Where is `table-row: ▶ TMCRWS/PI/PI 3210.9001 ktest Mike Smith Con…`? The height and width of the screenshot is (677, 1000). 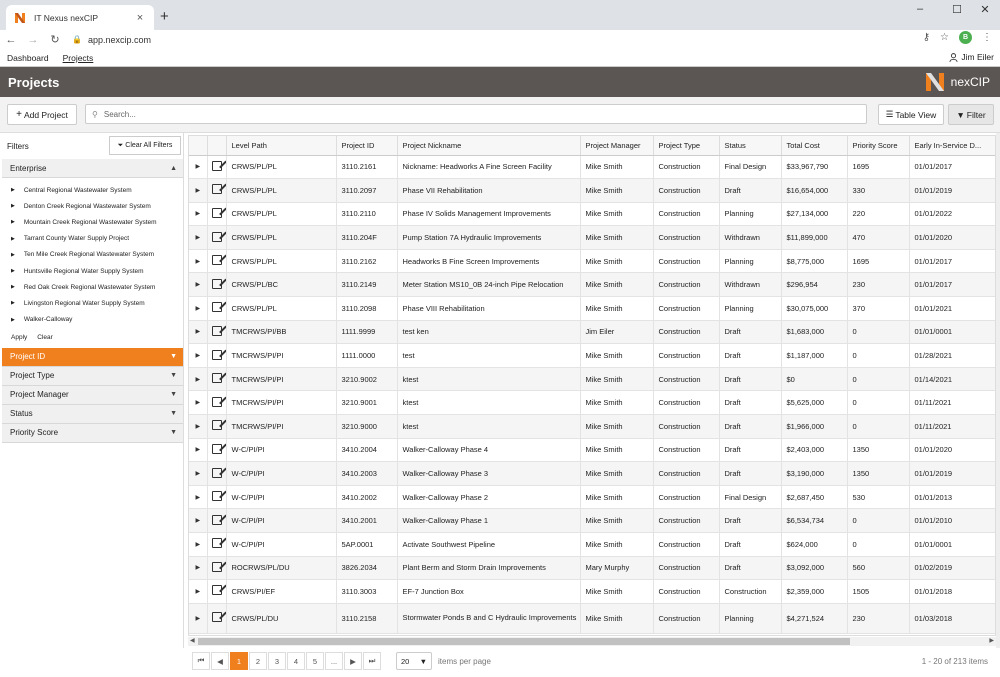
table-row: ▶ TMCRWS/PI/PI 3210.9001 ktest Mike Smith Con… is located at coordinates (592, 403).